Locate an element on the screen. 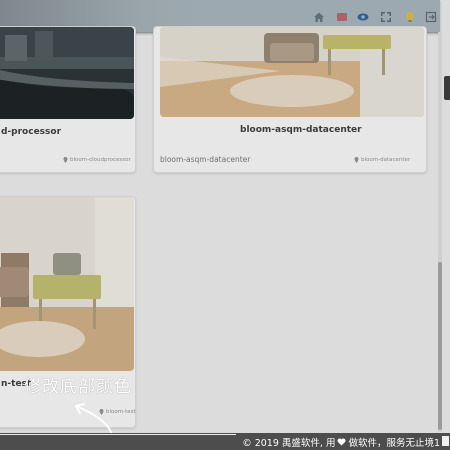  scrollbar-thumb is located at coordinates (440, 346).